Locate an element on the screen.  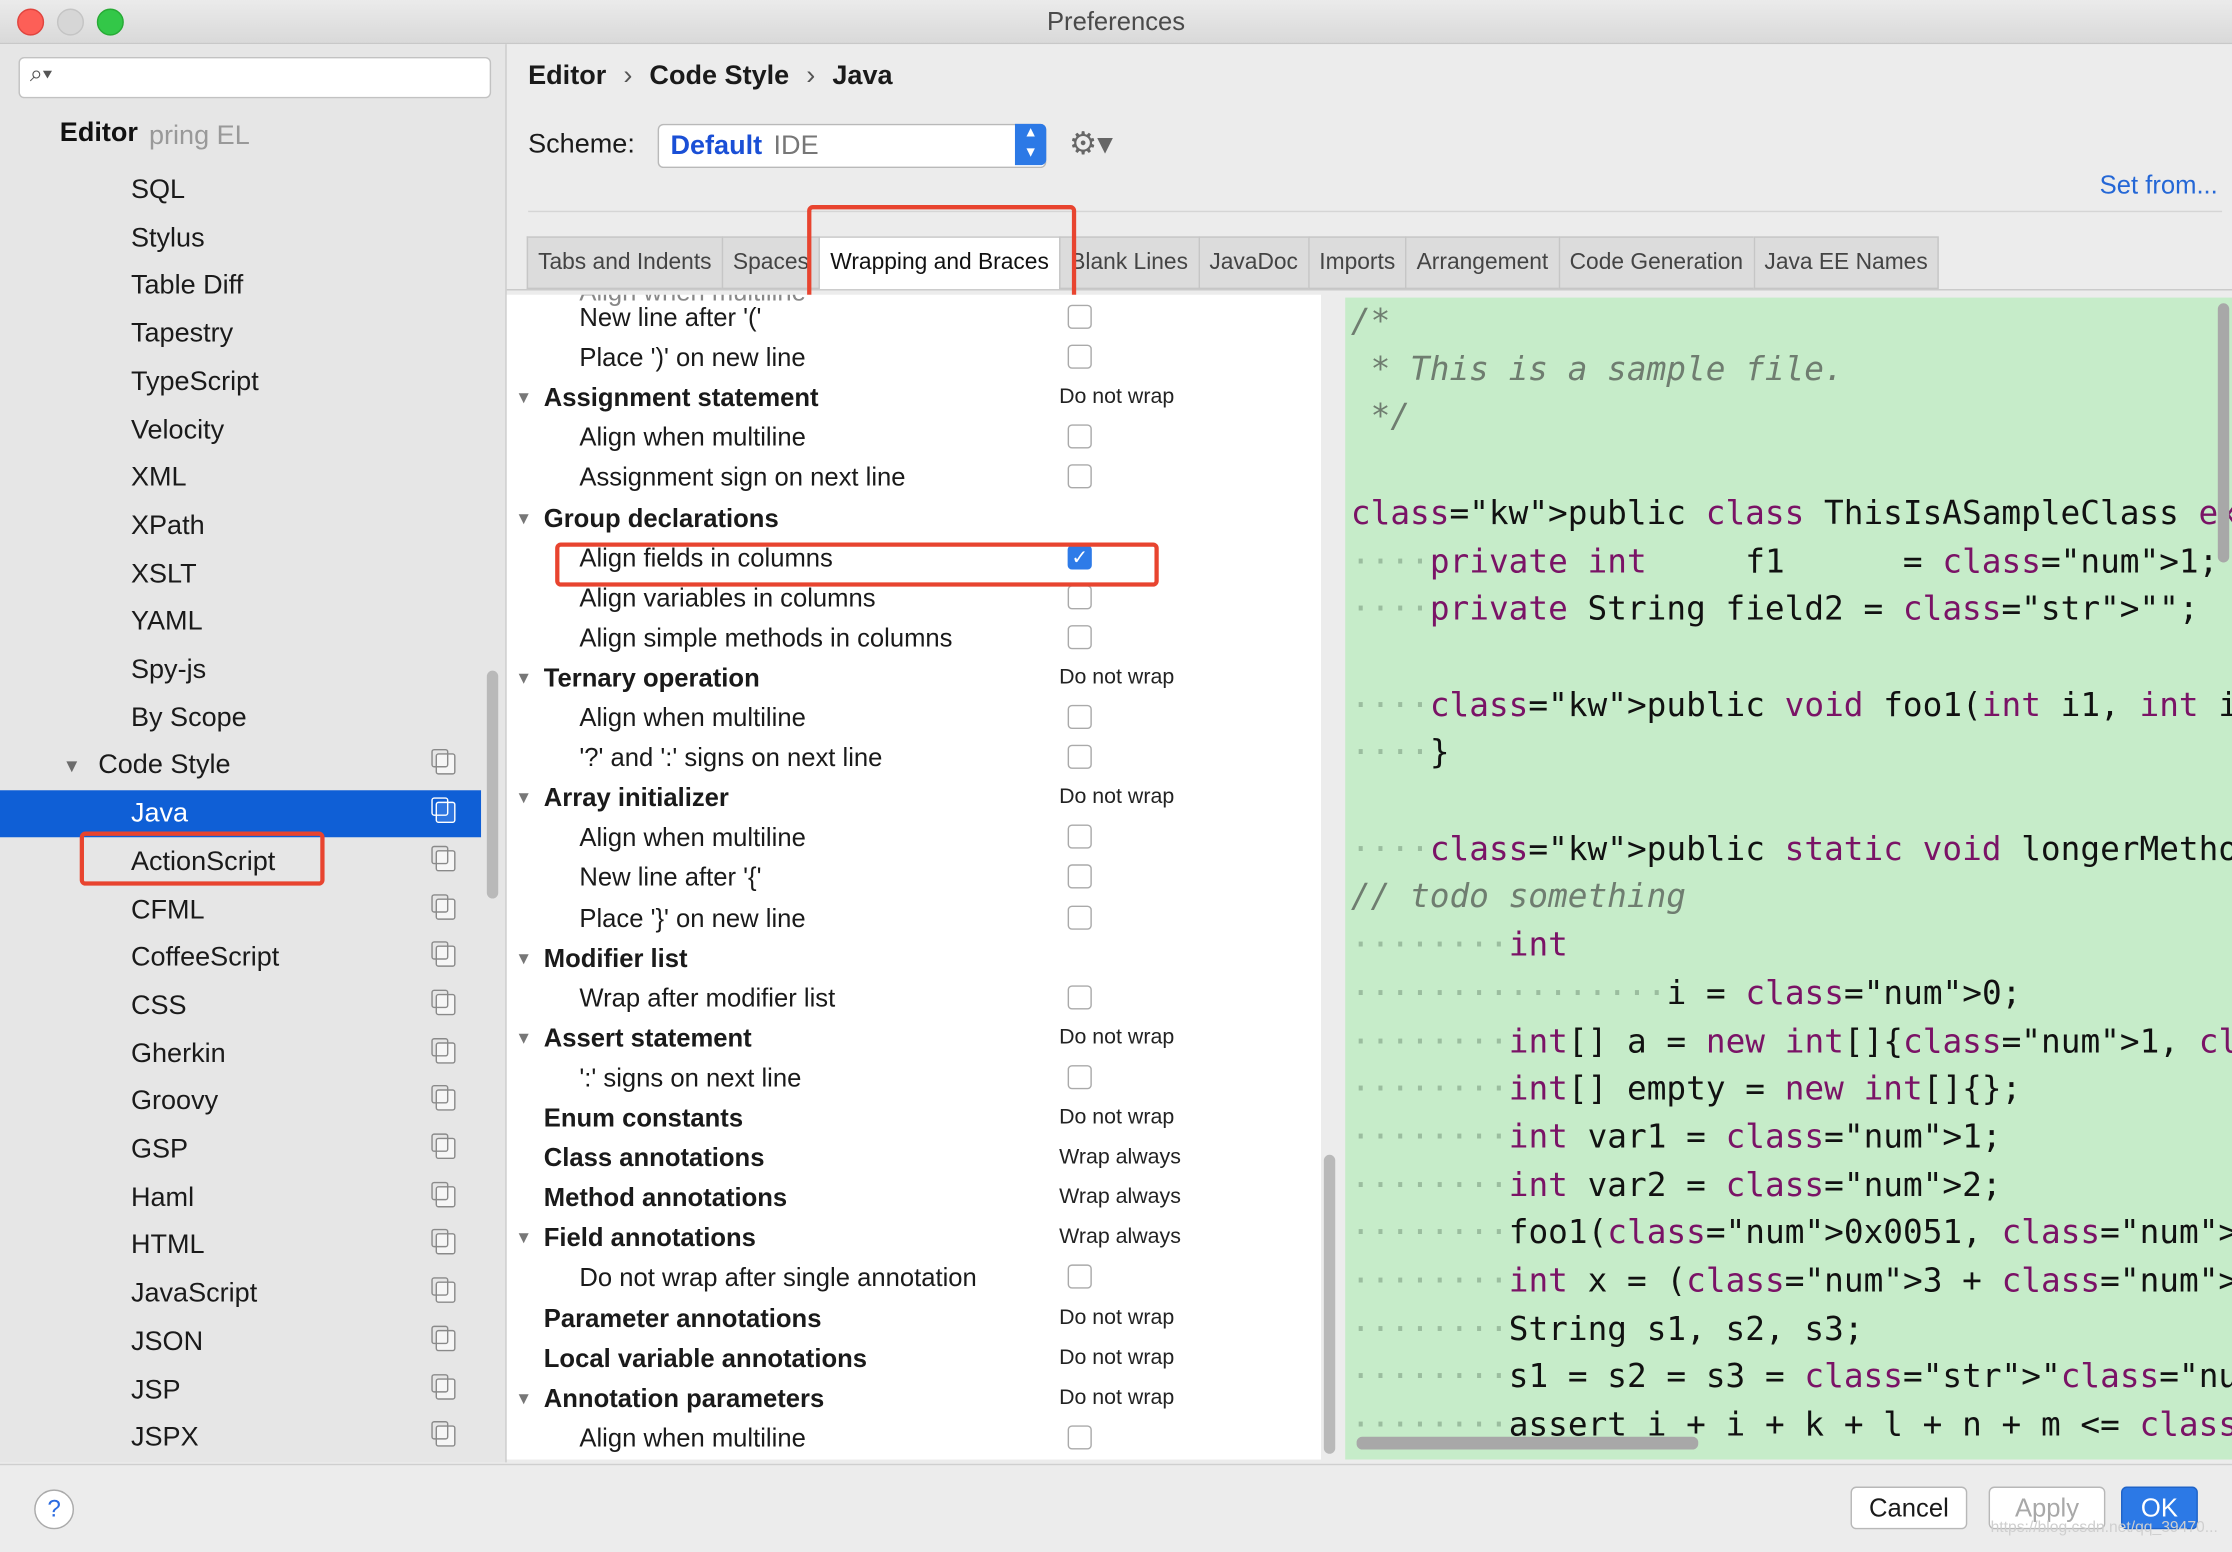
tab-blank-lines: Blank Lines is located at coordinates (1128, 263).